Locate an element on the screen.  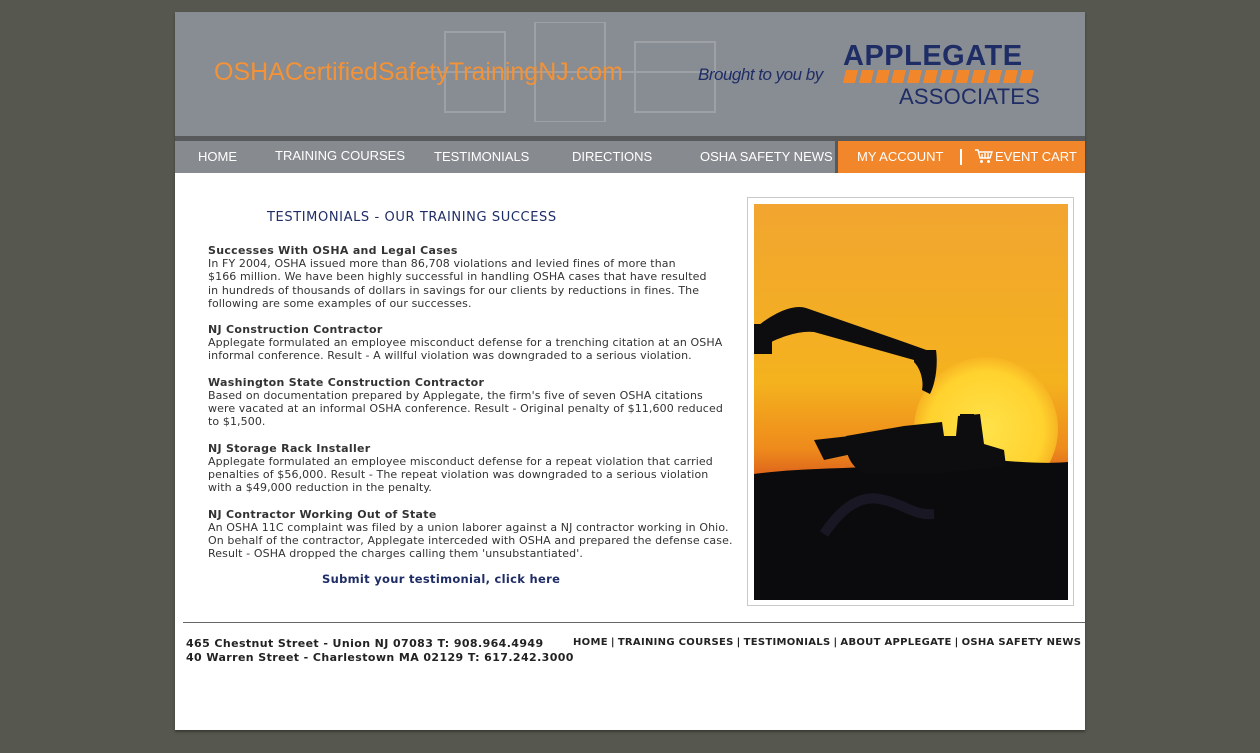
case-title: NJ Storage Rack Installer is located at coordinates (289, 448).